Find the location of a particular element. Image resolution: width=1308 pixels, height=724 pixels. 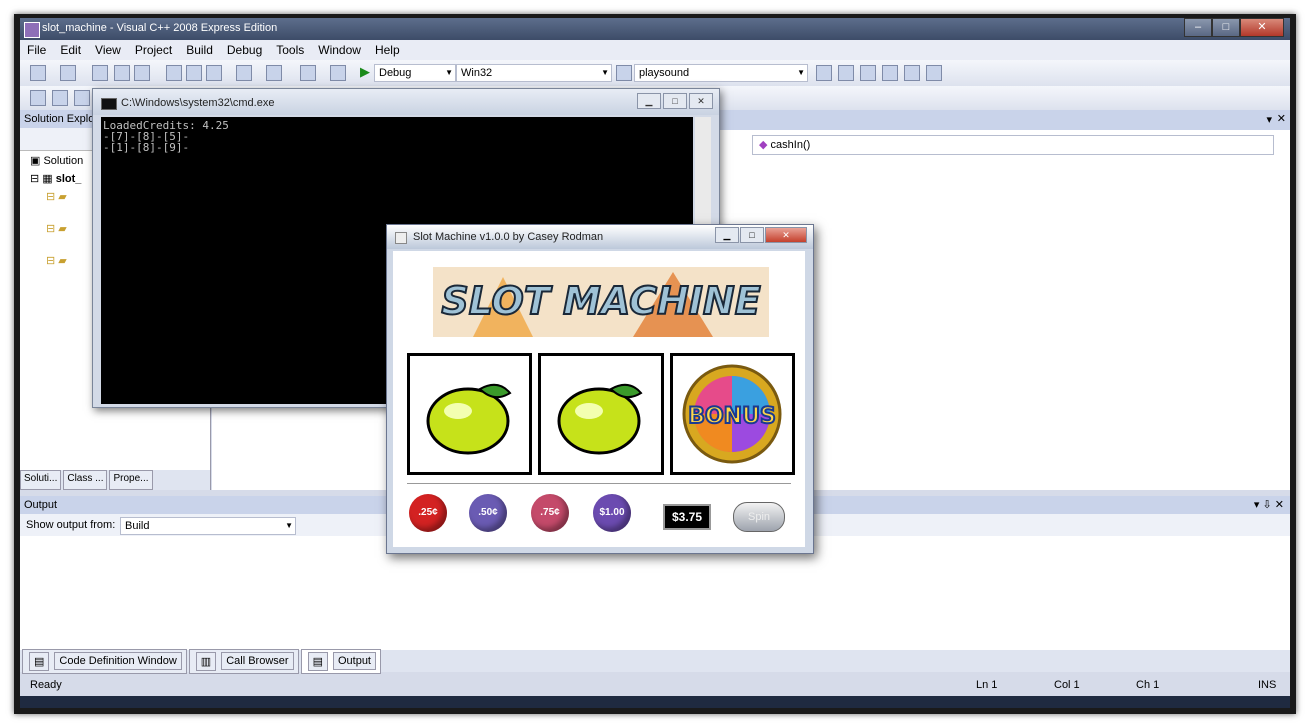

folder-sources: ⊟ ▰ is located at coordinates (56, 260).